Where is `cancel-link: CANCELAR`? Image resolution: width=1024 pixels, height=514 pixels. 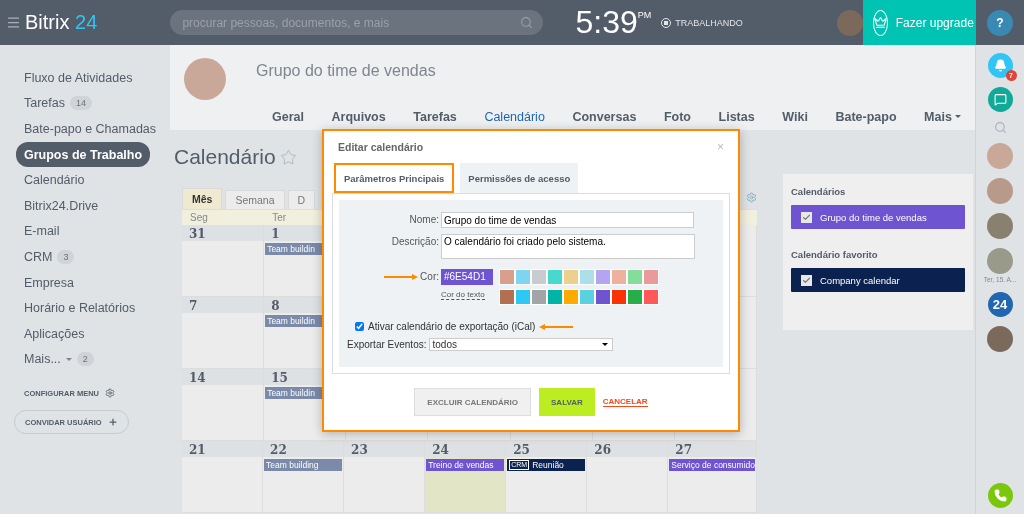 cancel-link: CANCELAR is located at coordinates (625, 402).